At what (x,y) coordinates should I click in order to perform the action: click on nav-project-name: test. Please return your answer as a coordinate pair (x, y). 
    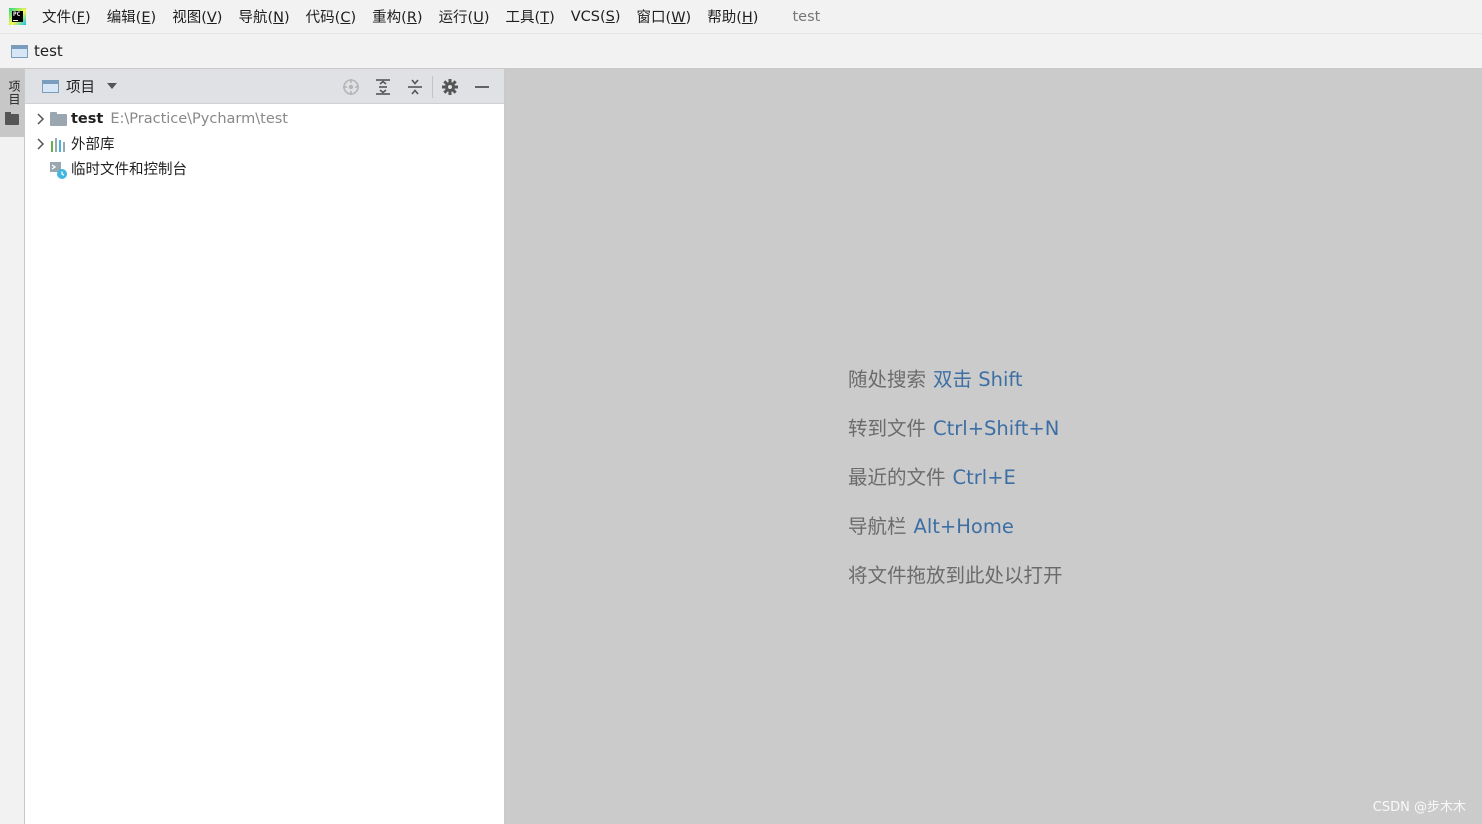
    Looking at the image, I should click on (48, 51).